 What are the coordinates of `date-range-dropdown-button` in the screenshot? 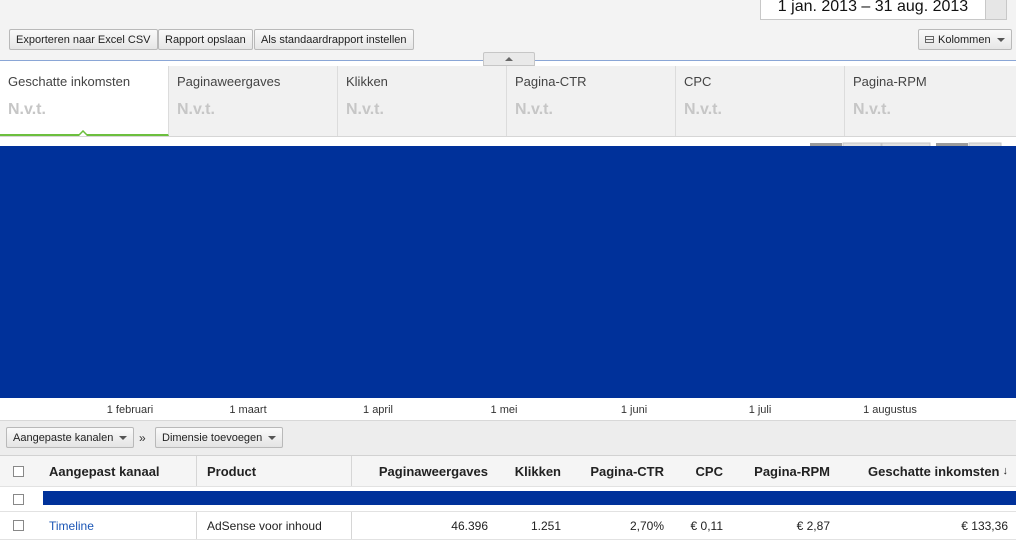 It's located at (996, 10).